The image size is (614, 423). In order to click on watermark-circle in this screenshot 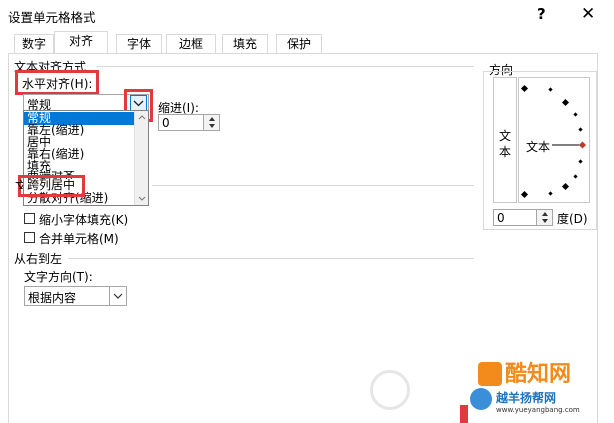, I will do `click(390, 390)`.